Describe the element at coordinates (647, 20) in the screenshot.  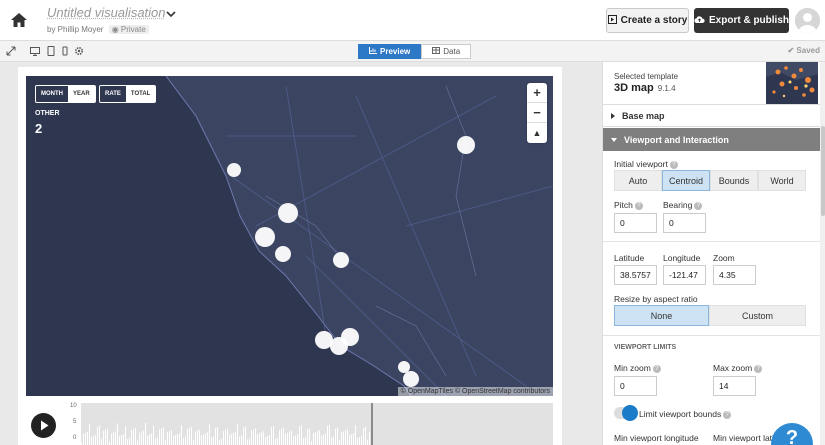
I see `create-story-button: Create a story` at that location.